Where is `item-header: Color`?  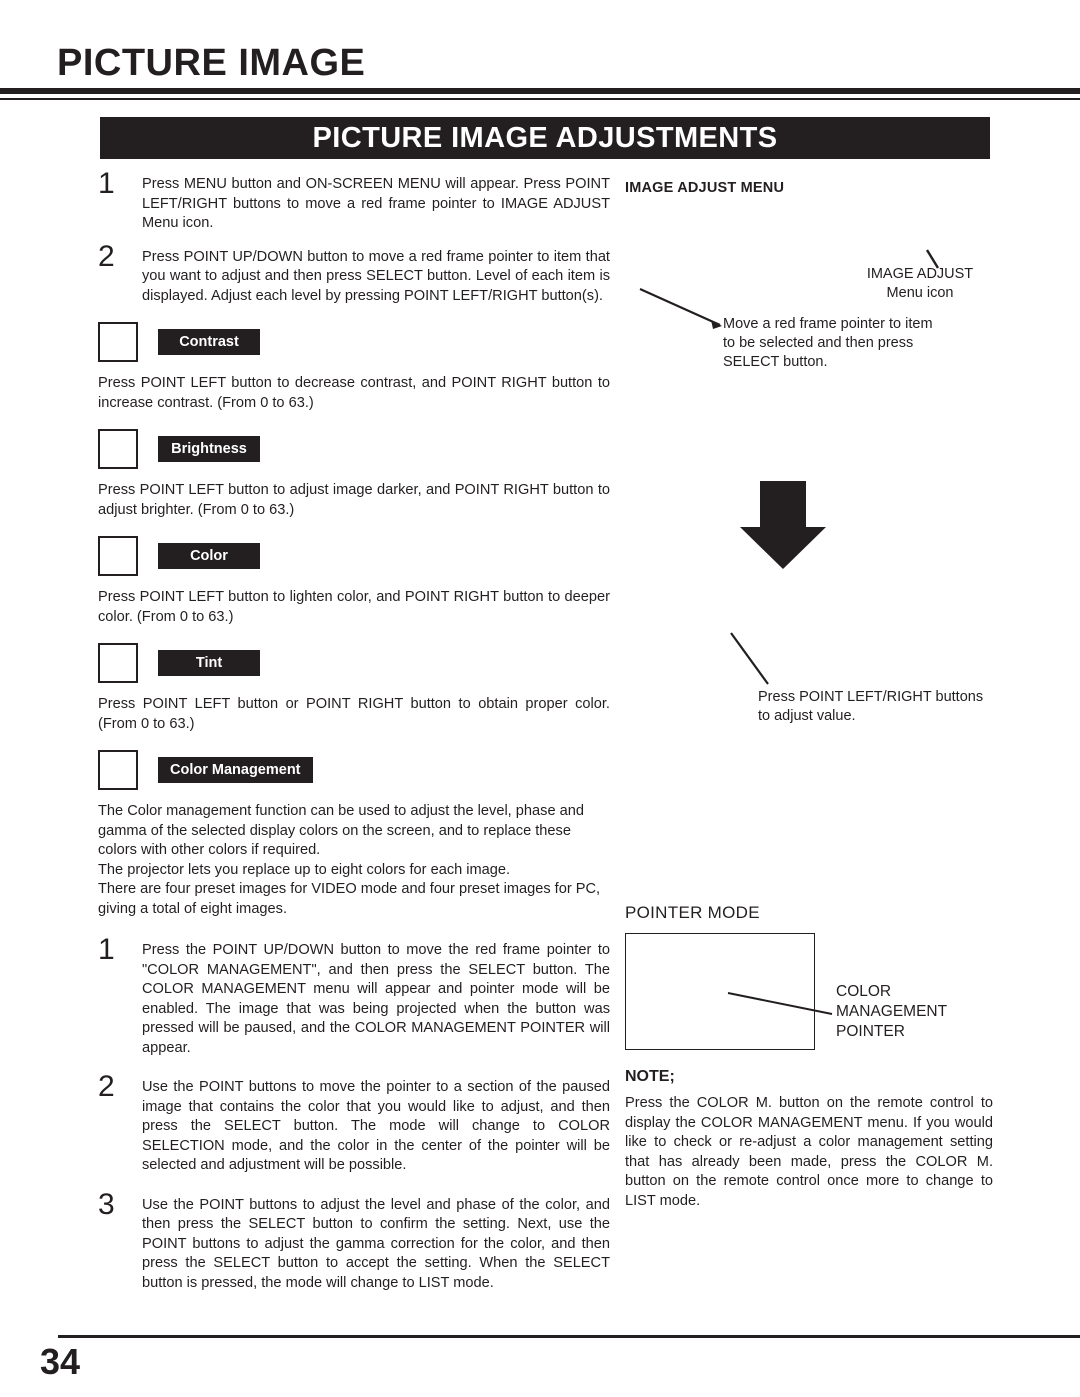 item-header: Color is located at coordinates (354, 556).